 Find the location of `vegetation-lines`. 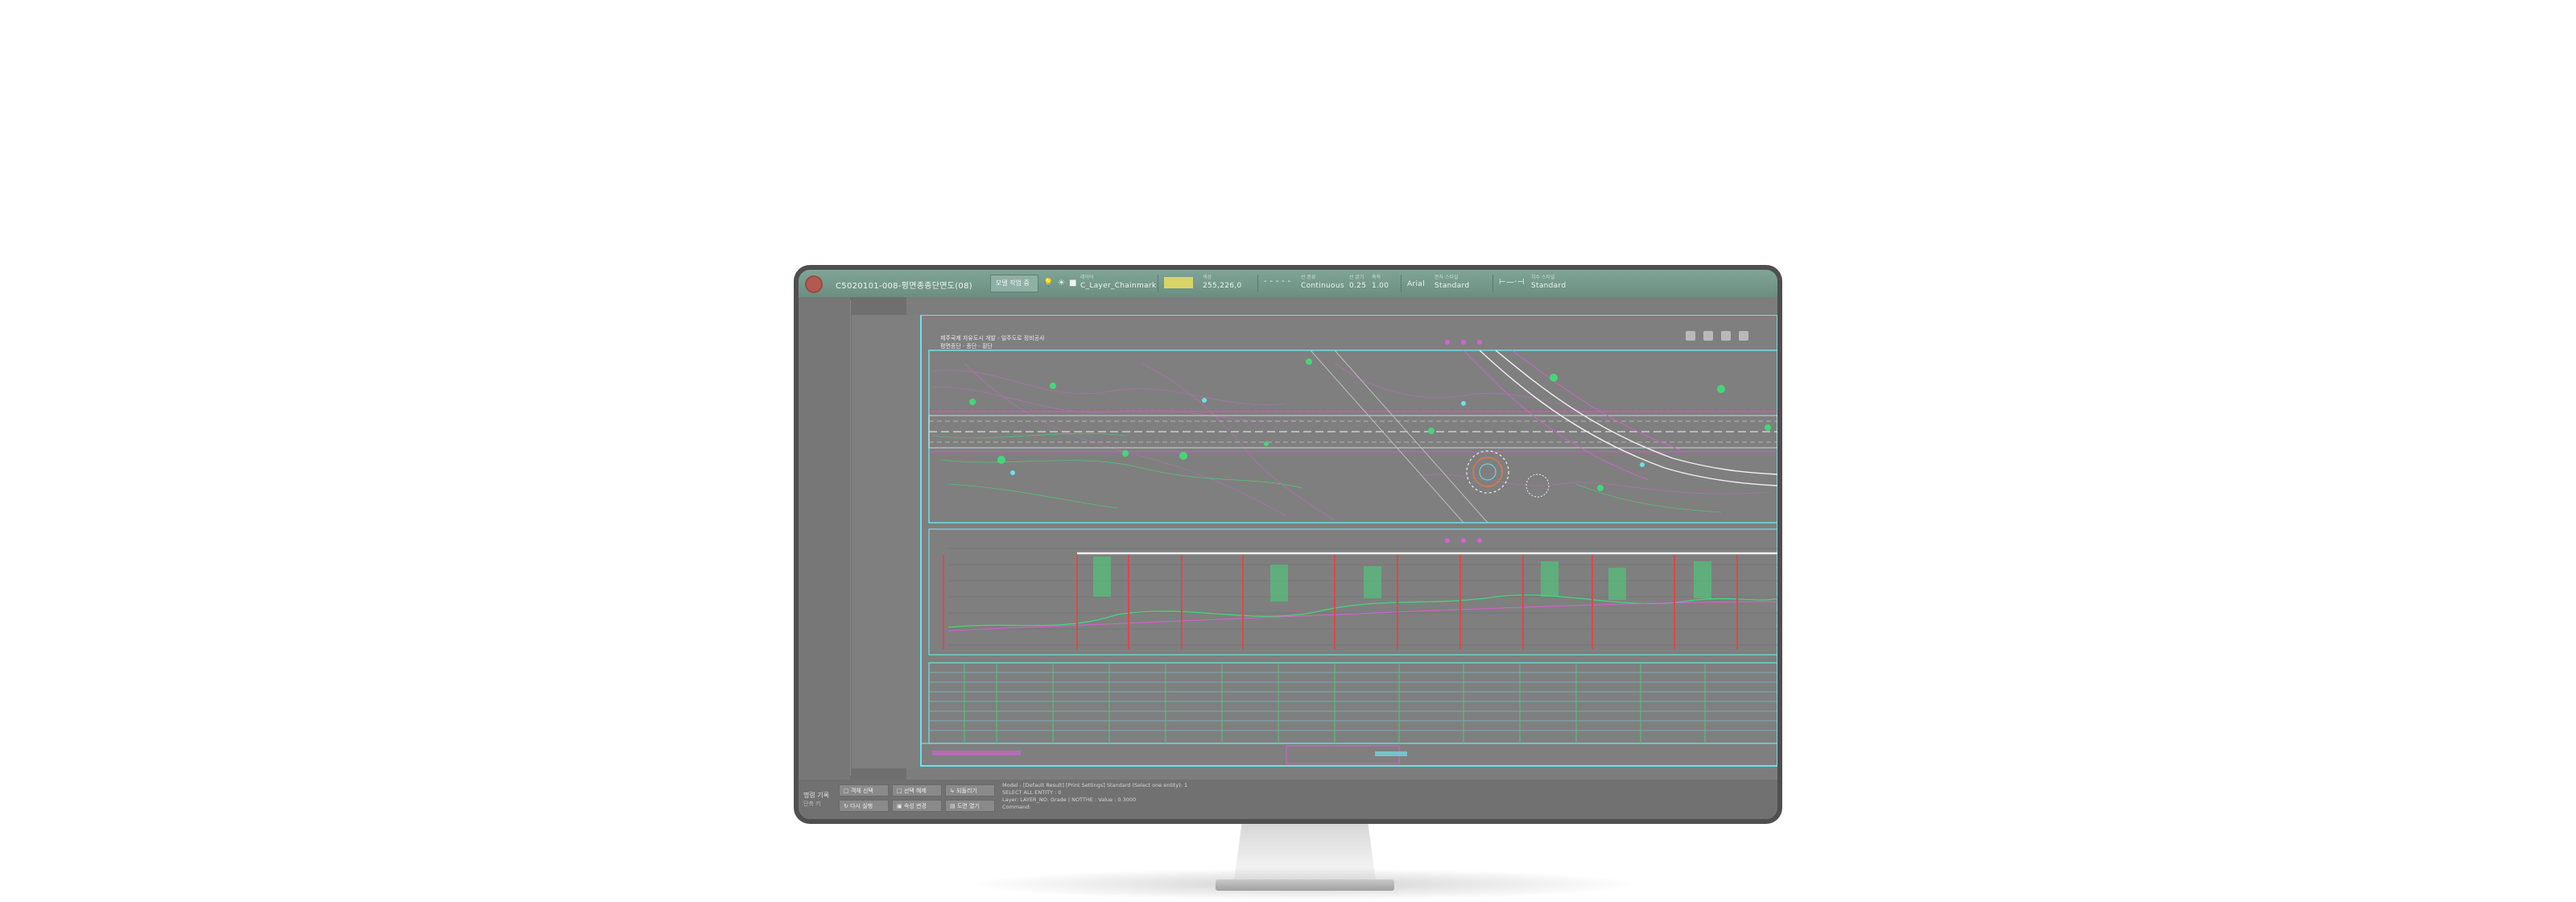

vegetation-lines is located at coordinates (1326, 473).